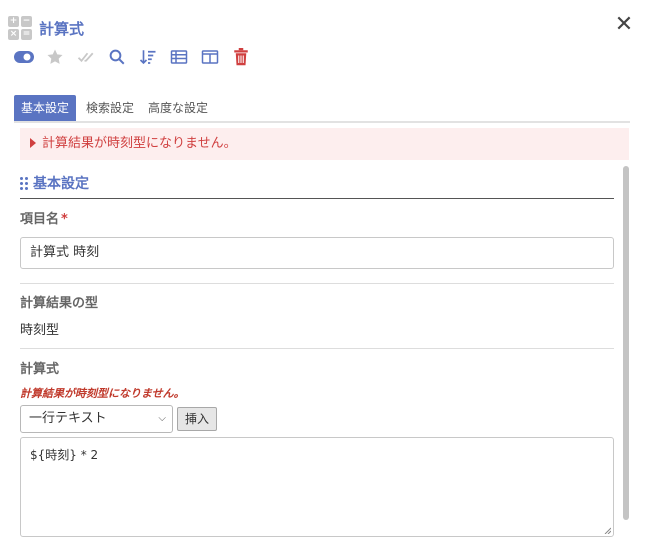 This screenshot has height=542, width=649. I want to click on formula-expression: ${時刻} * 2, so click(64, 455).